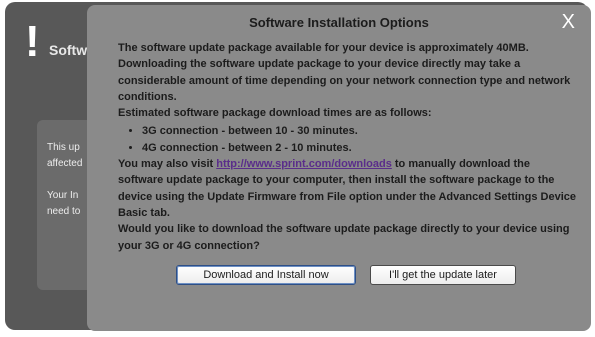 The width and height of the screenshot is (595, 337). I want to click on estimate-item-3g: 3G connection - between 10 - 30 minutes., so click(360, 131).